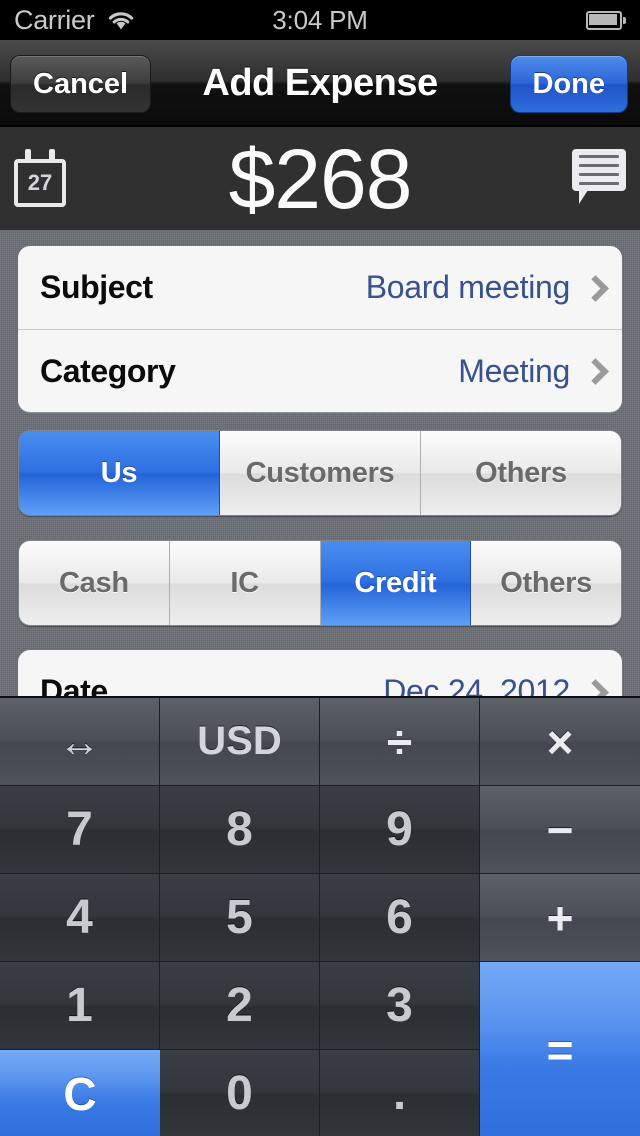 The height and width of the screenshot is (1136, 640). I want to click on status-bar: Carrier 3:04 PM, so click(320, 20).